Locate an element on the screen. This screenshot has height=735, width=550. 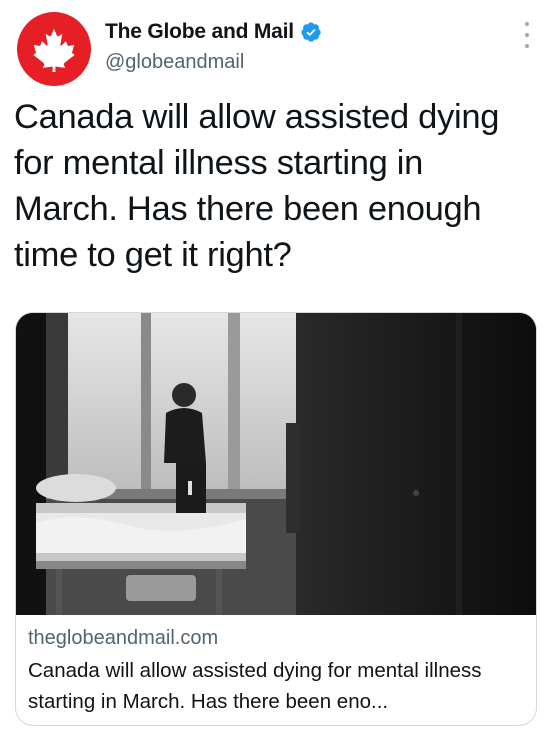
display-name: The Globe and Mail is located at coordinates (199, 32).